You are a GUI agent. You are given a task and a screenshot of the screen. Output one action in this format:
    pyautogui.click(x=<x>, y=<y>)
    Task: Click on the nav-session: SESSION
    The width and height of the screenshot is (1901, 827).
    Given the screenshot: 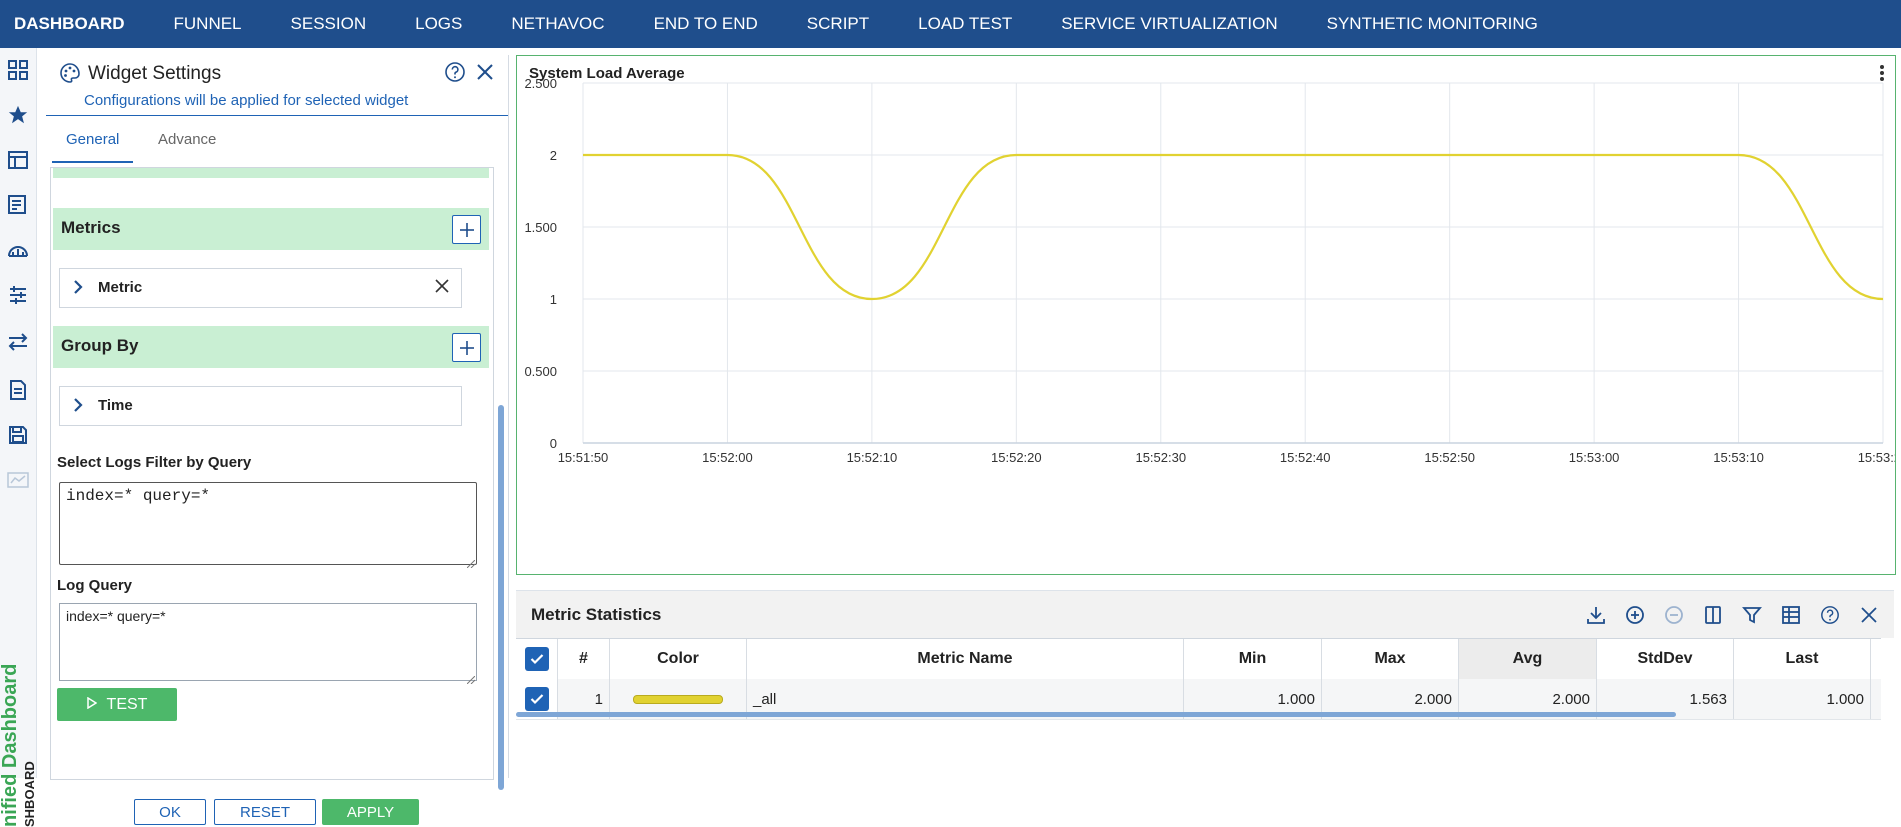 What is the action you would take?
    pyautogui.click(x=328, y=24)
    